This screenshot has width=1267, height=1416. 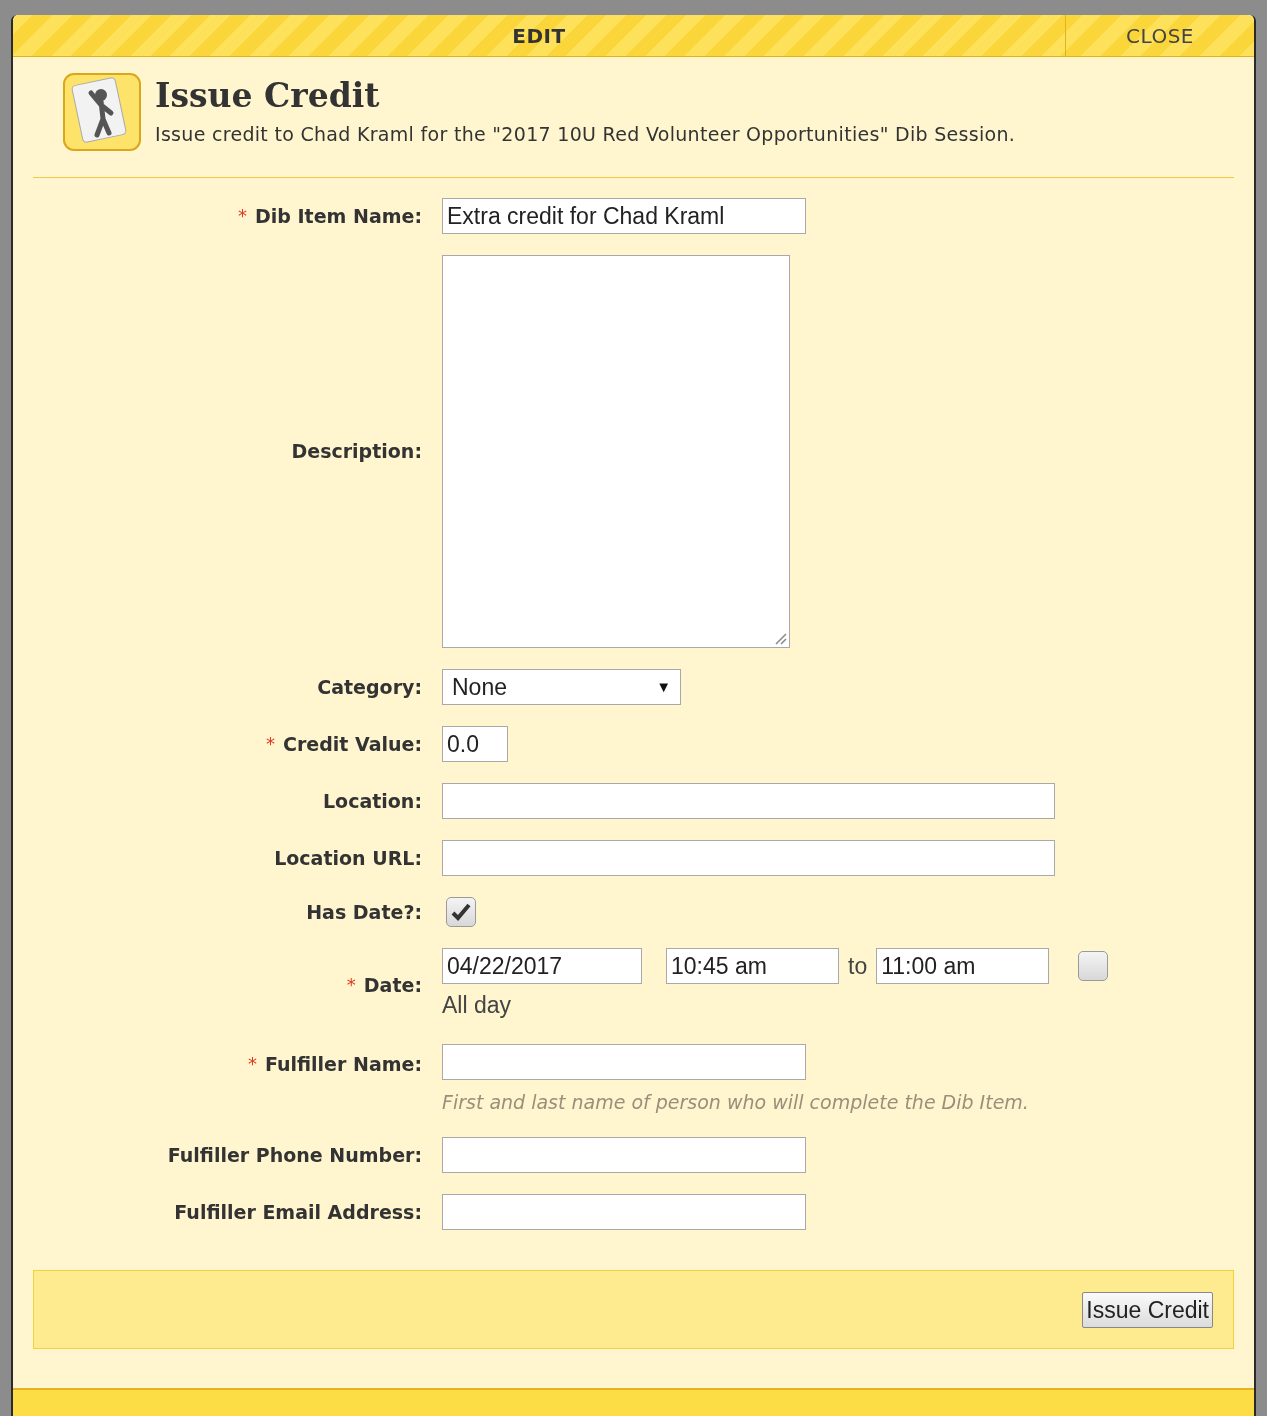 I want to click on all-day-label: All day, so click(x=477, y=1005).